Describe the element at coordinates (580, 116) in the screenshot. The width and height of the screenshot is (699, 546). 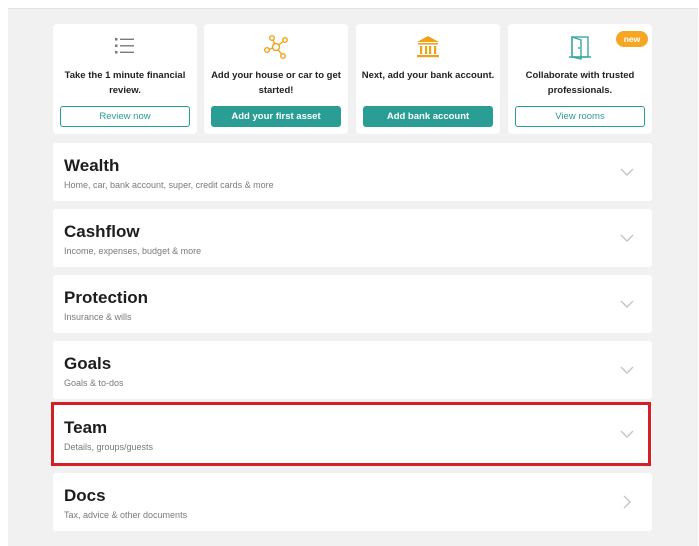
I see `view-rooms-button: View rooms` at that location.